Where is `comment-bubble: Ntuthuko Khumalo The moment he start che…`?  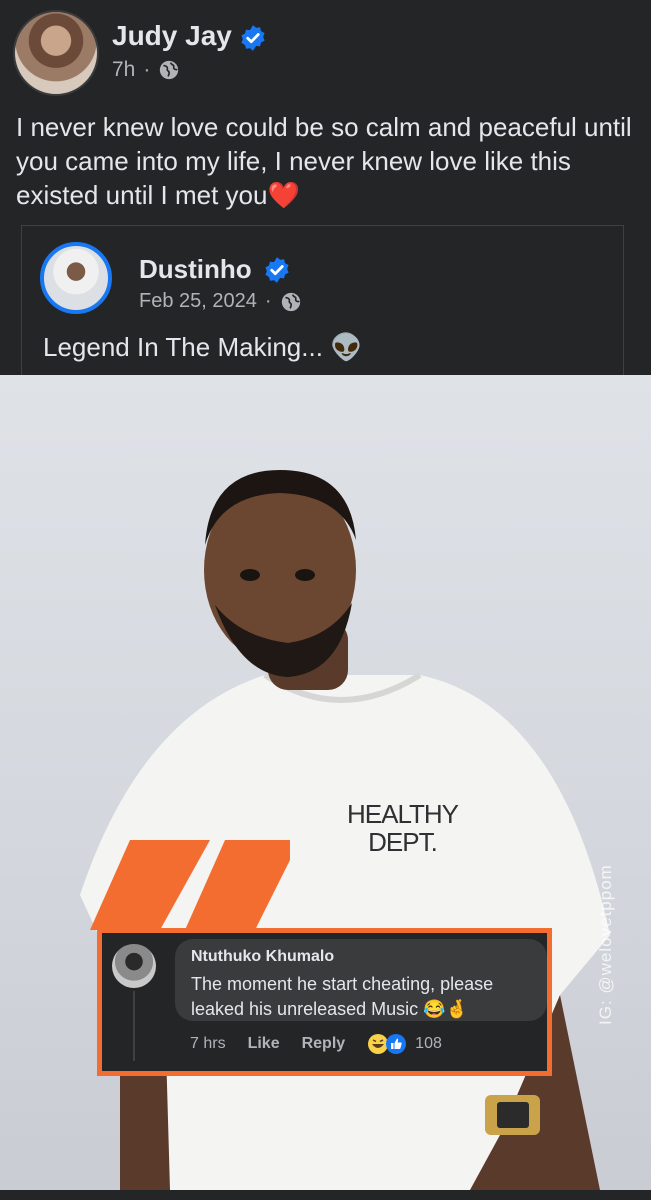
comment-bubble: Ntuthuko Khumalo The moment he start che… is located at coordinates (361, 980).